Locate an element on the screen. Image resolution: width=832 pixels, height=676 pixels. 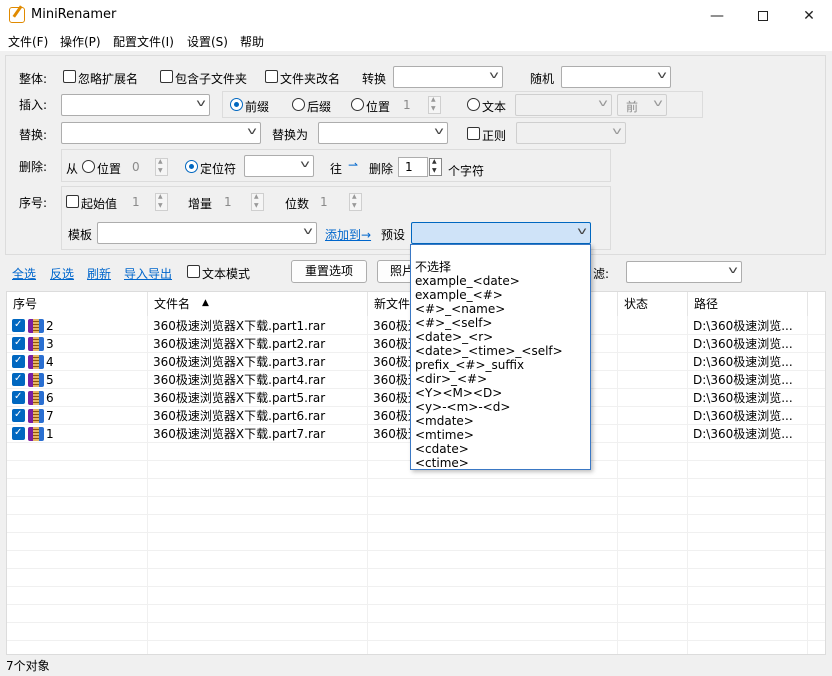
start-value-stepper: 1 is located at coordinates (148, 202).